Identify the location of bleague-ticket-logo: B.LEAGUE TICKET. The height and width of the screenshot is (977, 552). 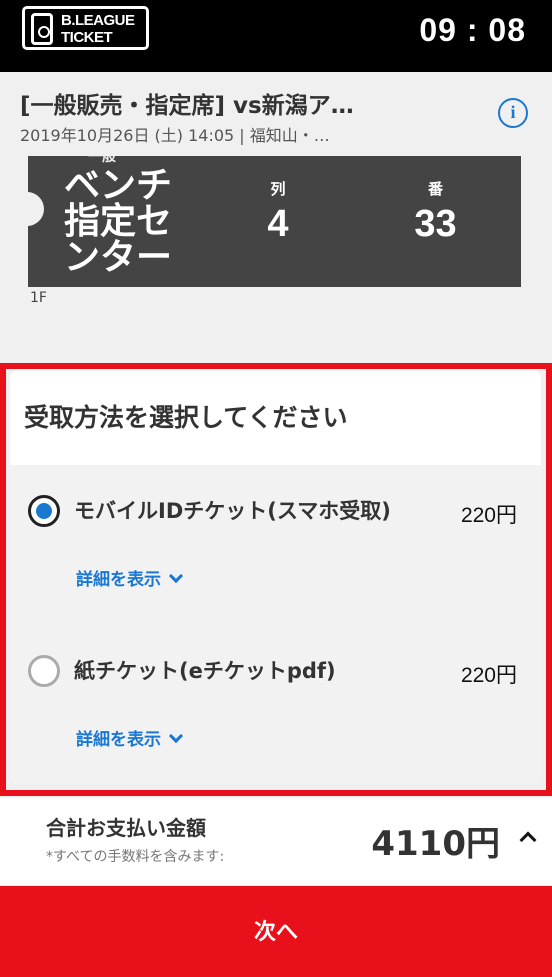
(85, 28).